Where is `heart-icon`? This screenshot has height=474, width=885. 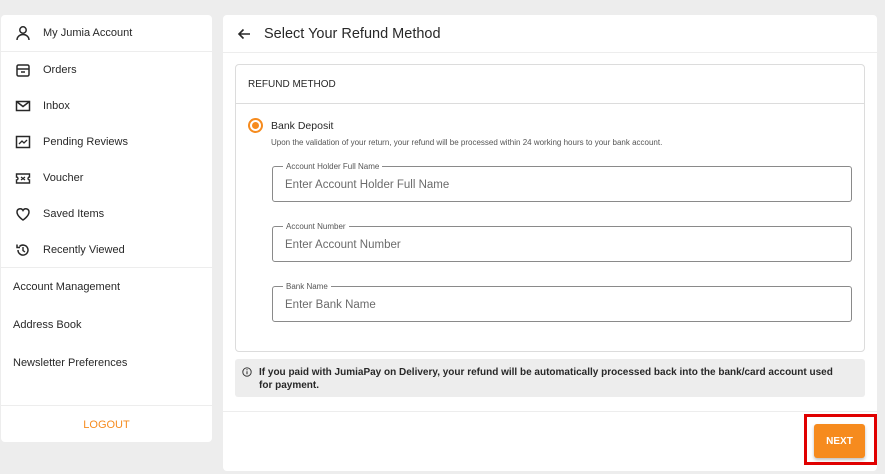 heart-icon is located at coordinates (23, 214).